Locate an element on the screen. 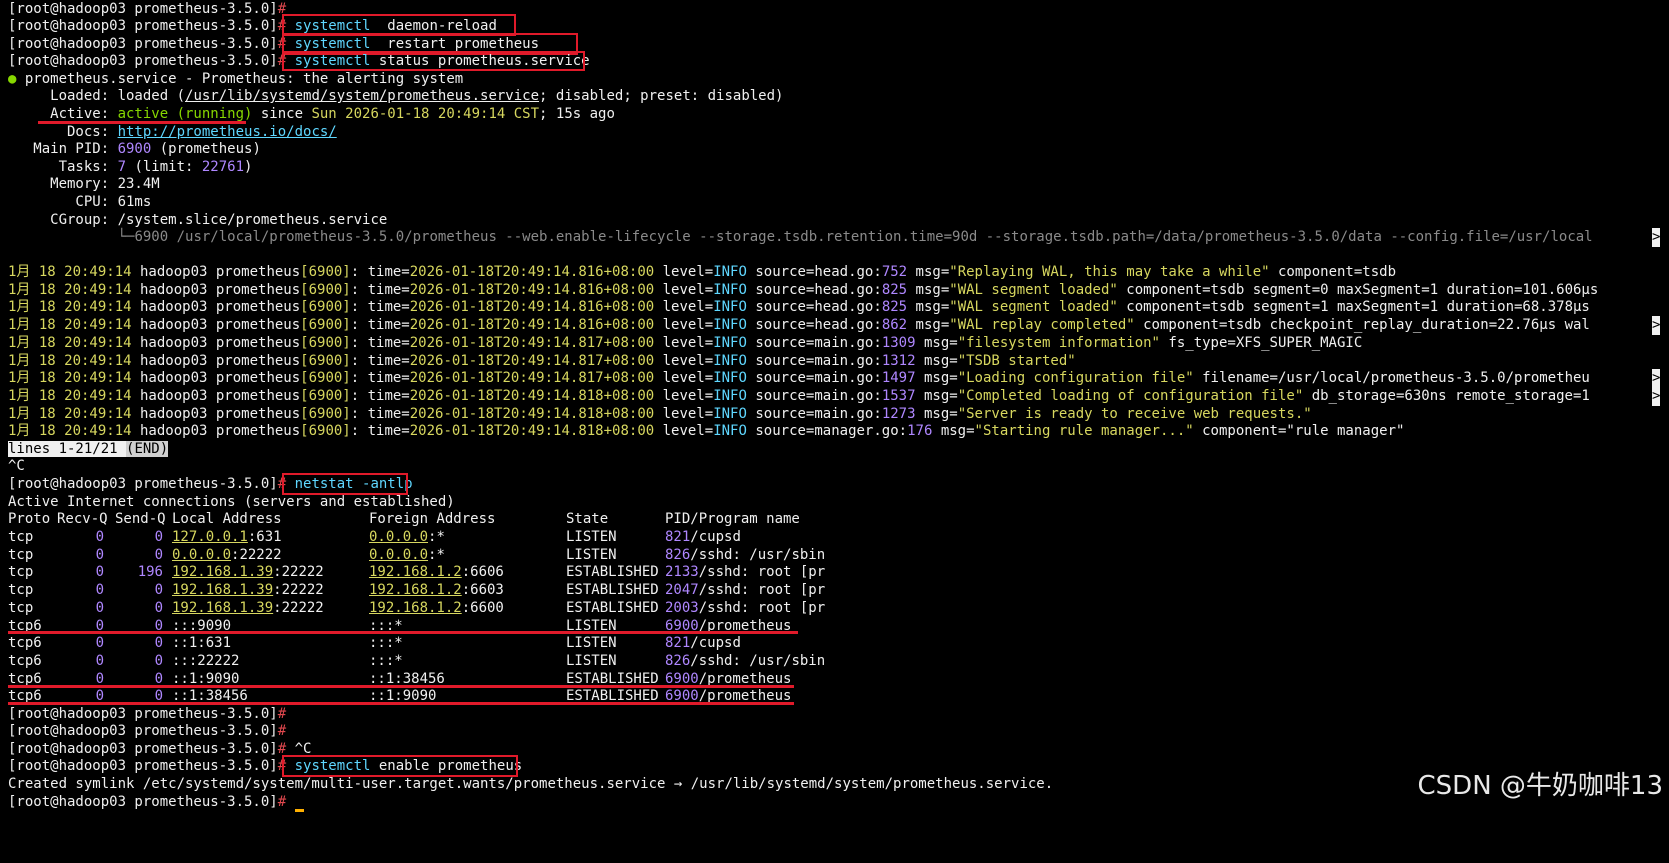  log-msg-label: msg= is located at coordinates (928, 272).